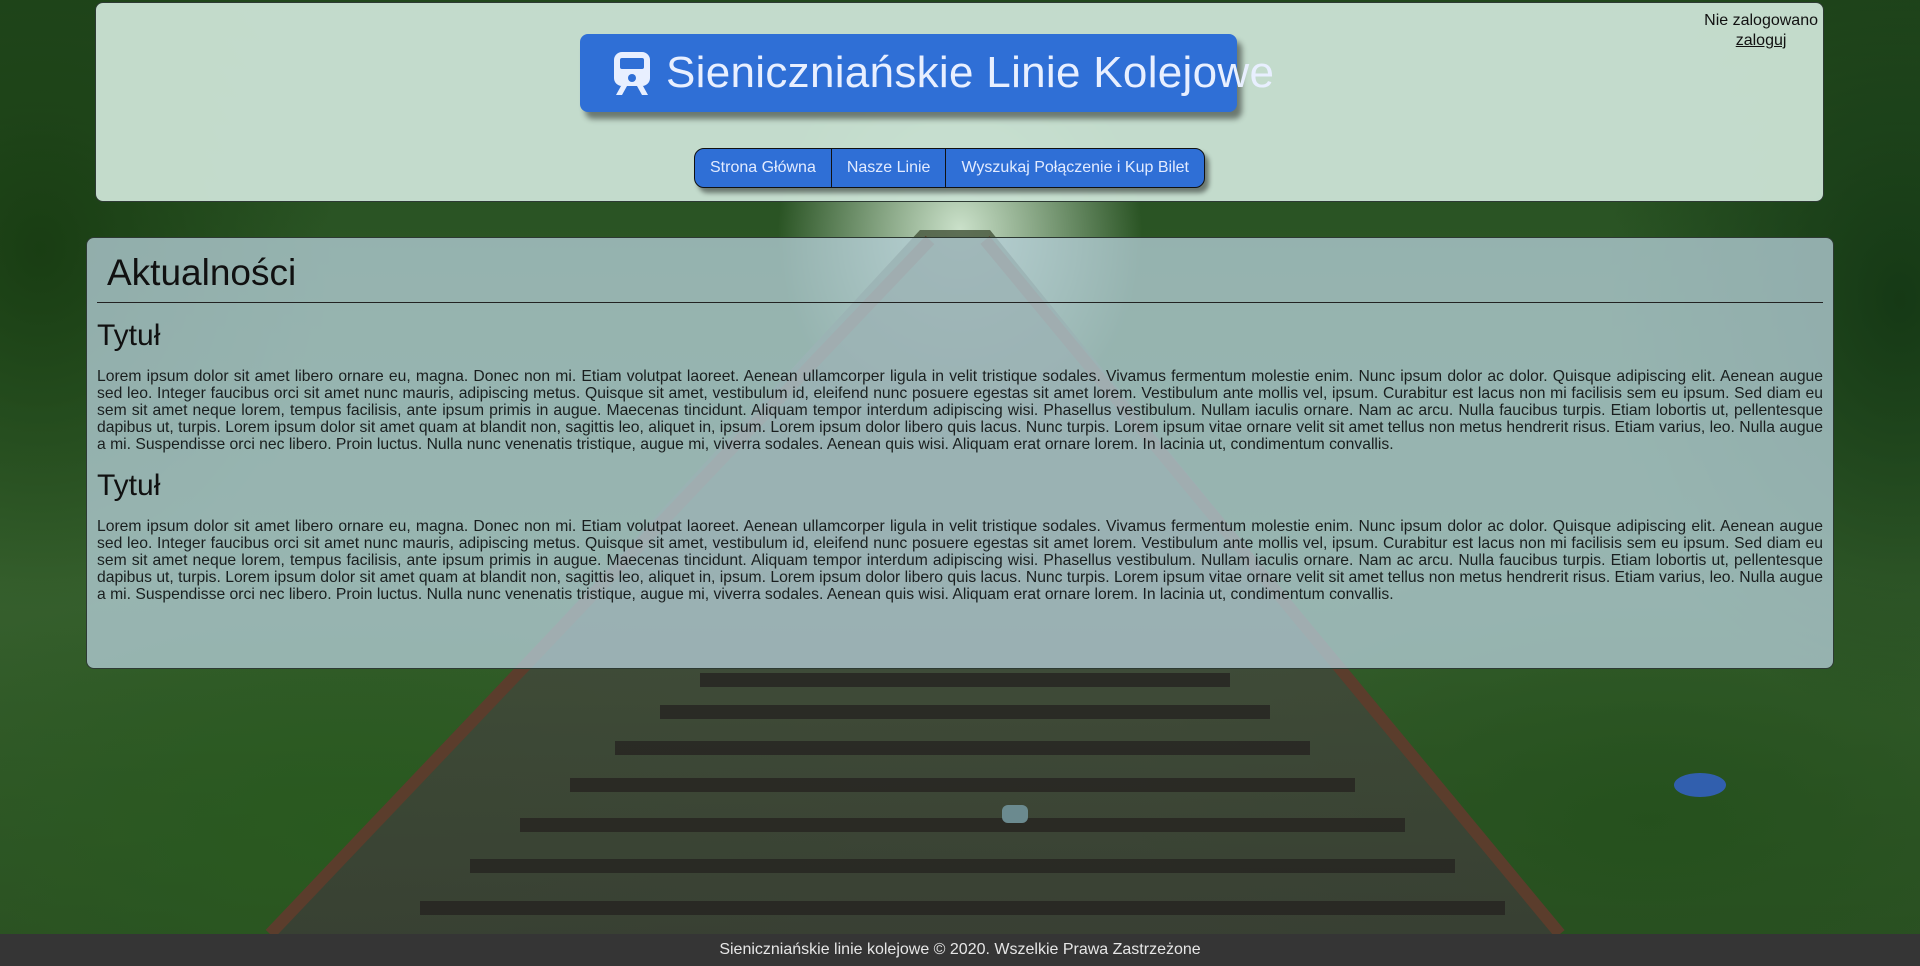 This screenshot has width=1920, height=966. I want to click on site-title: Sieniczniańskie Linie Kolejowe, so click(970, 72).